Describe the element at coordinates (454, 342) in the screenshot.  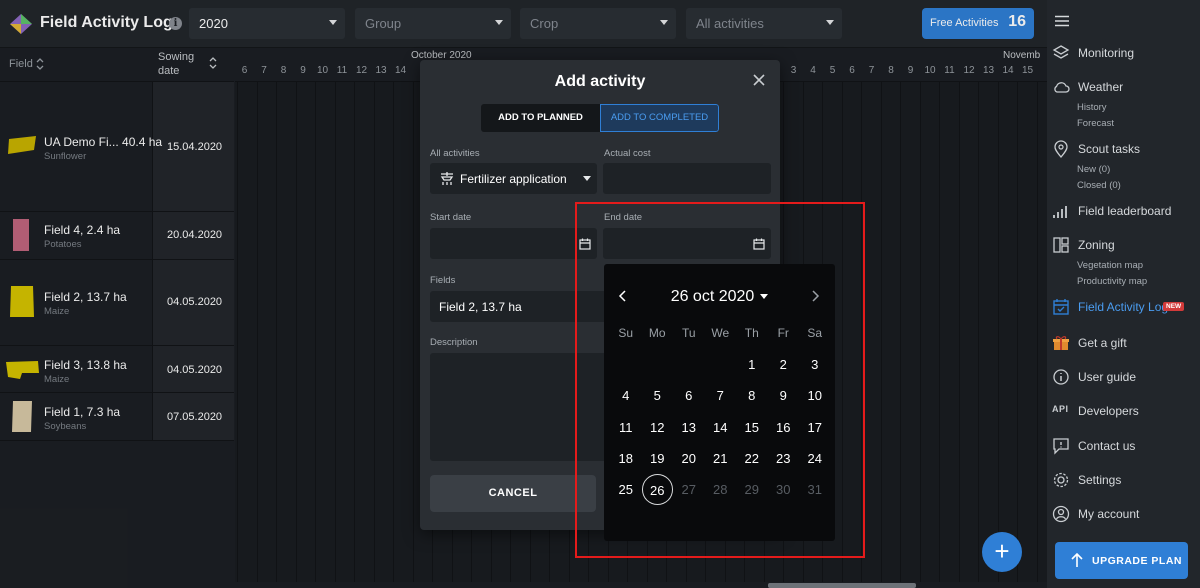
I see `description-label: Description` at that location.